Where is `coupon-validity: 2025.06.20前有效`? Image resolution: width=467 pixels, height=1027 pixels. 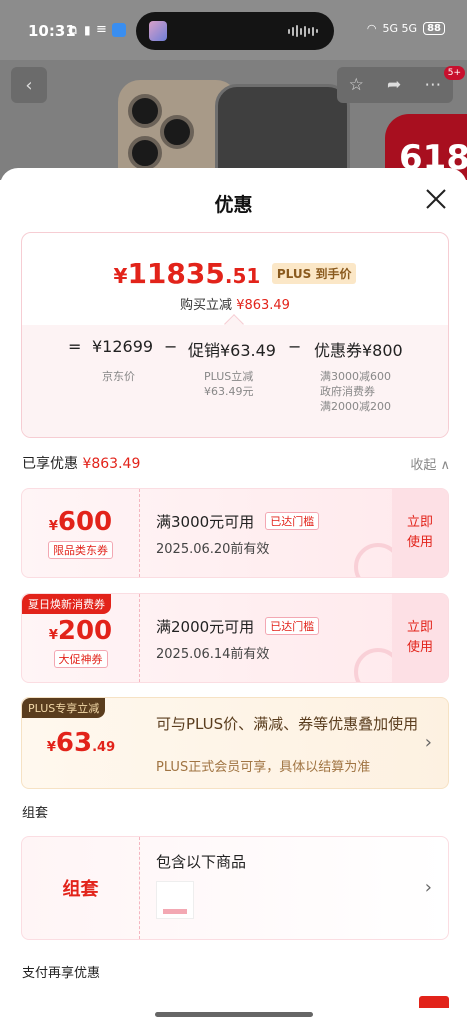
coupon-validity: 2025.06.20前有效 is located at coordinates (213, 549).